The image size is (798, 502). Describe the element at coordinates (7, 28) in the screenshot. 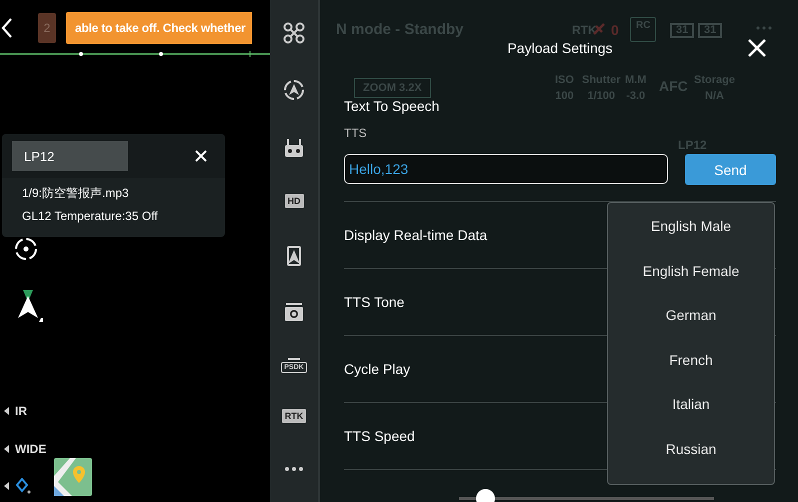

I see `back-icon` at that location.